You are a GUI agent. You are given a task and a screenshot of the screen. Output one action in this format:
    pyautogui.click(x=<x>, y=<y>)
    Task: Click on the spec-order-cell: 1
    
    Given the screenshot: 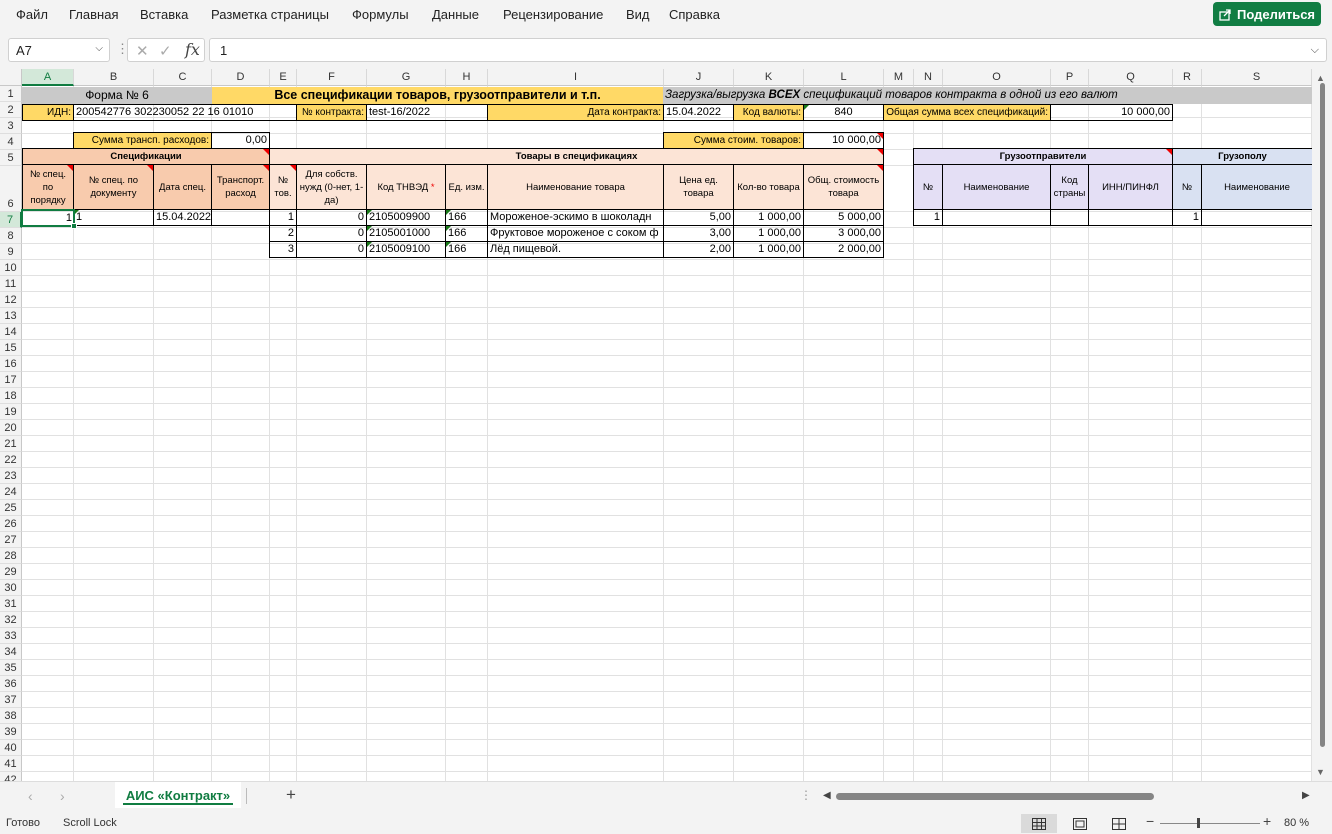 What is the action you would take?
    pyautogui.click(x=48, y=218)
    